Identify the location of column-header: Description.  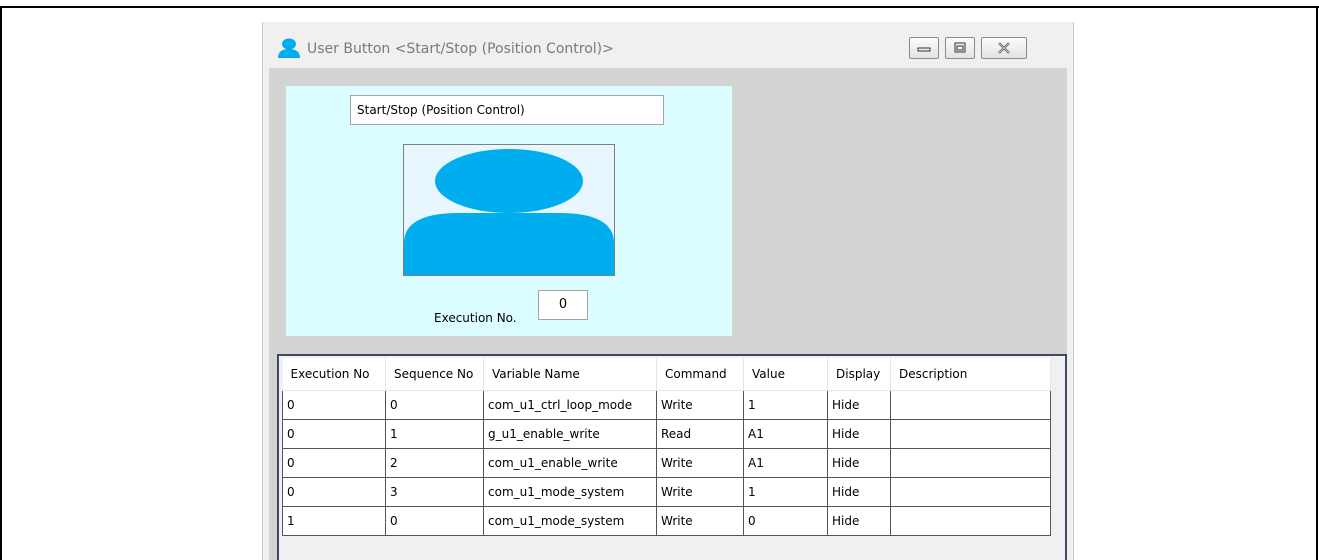
(970, 374).